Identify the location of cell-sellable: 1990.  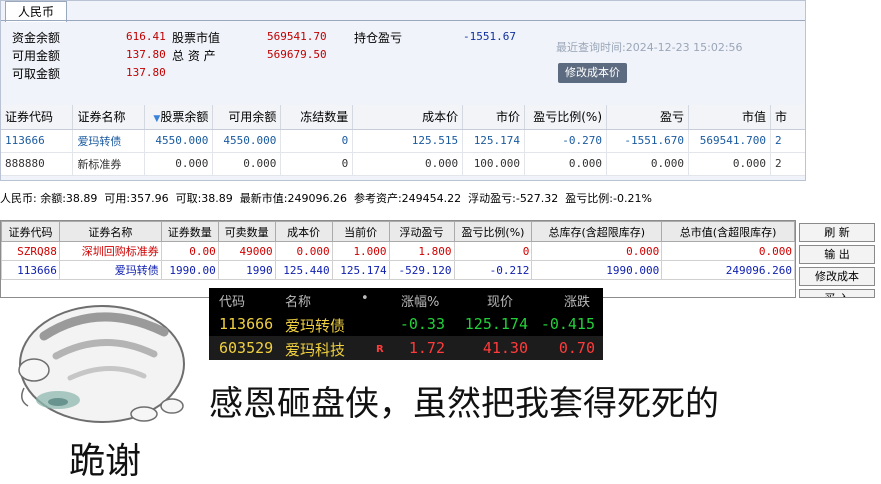
(246, 270).